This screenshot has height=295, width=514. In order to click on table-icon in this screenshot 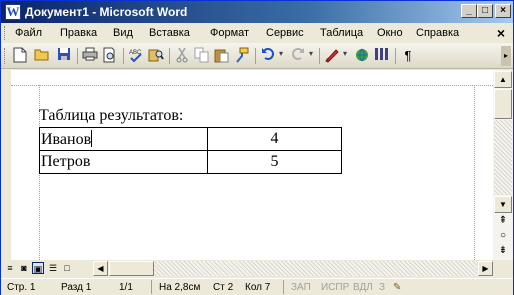, I will do `click(362, 56)`.